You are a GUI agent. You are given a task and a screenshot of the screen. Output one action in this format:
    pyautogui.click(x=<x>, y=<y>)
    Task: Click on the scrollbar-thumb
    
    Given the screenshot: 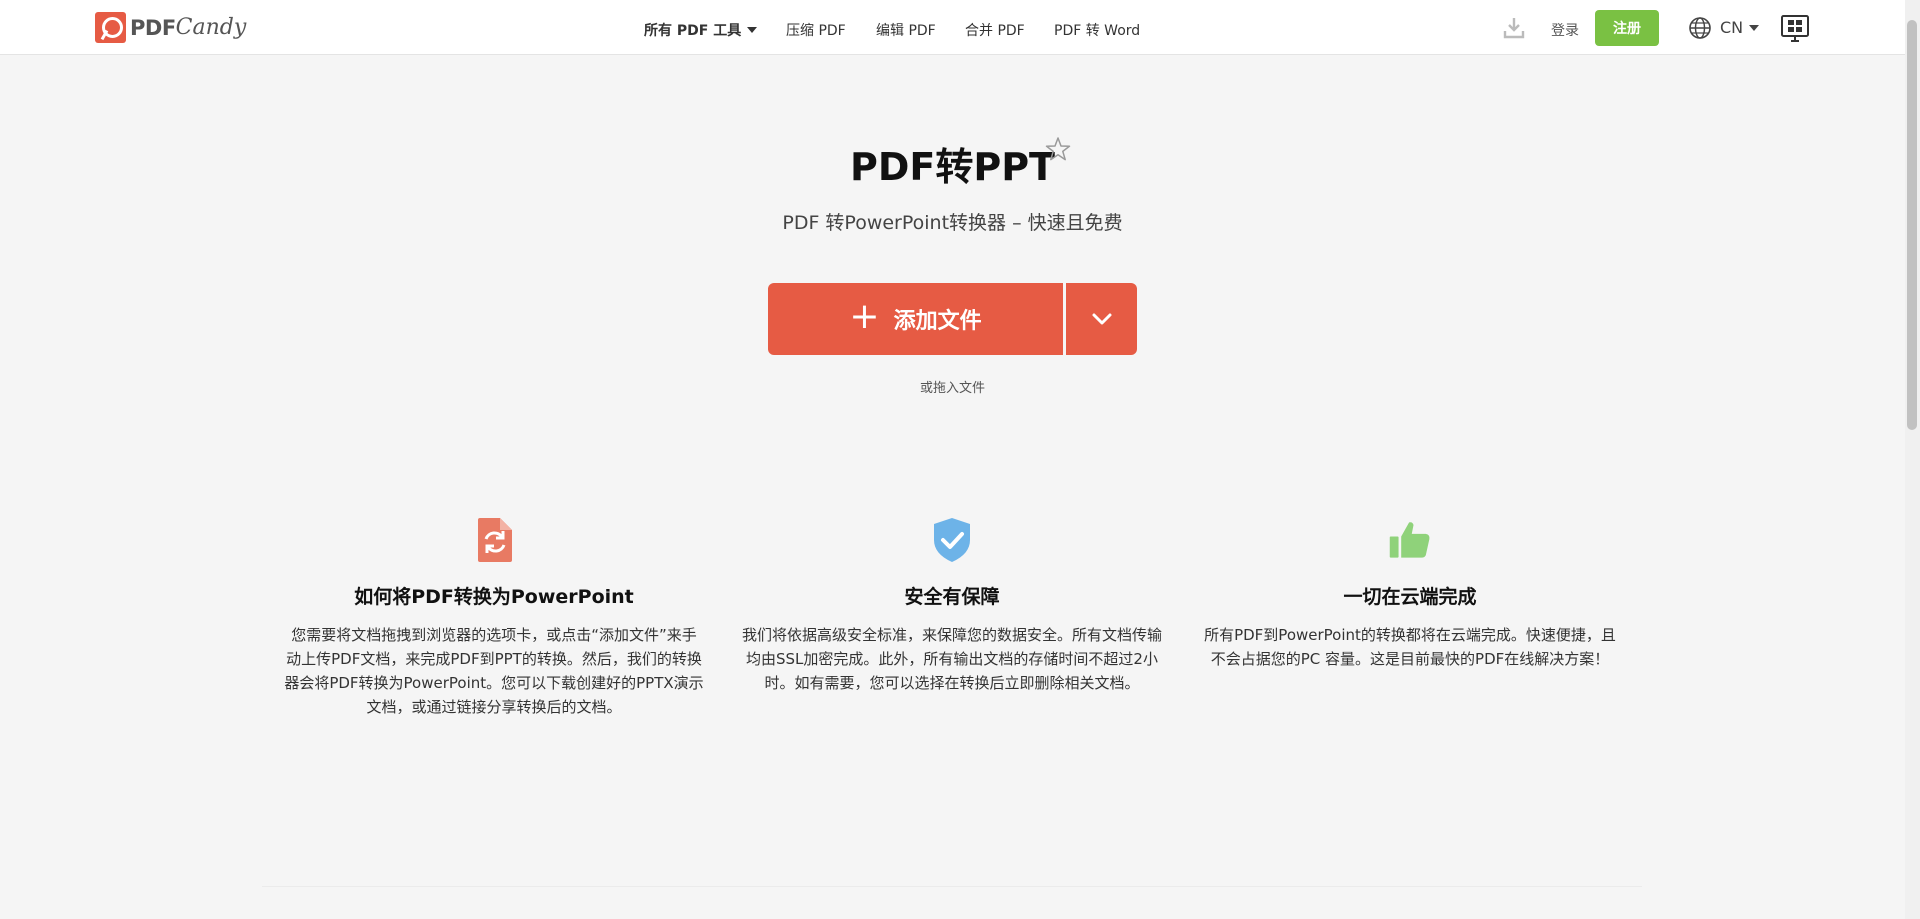 What is the action you would take?
    pyautogui.click(x=1912, y=225)
    